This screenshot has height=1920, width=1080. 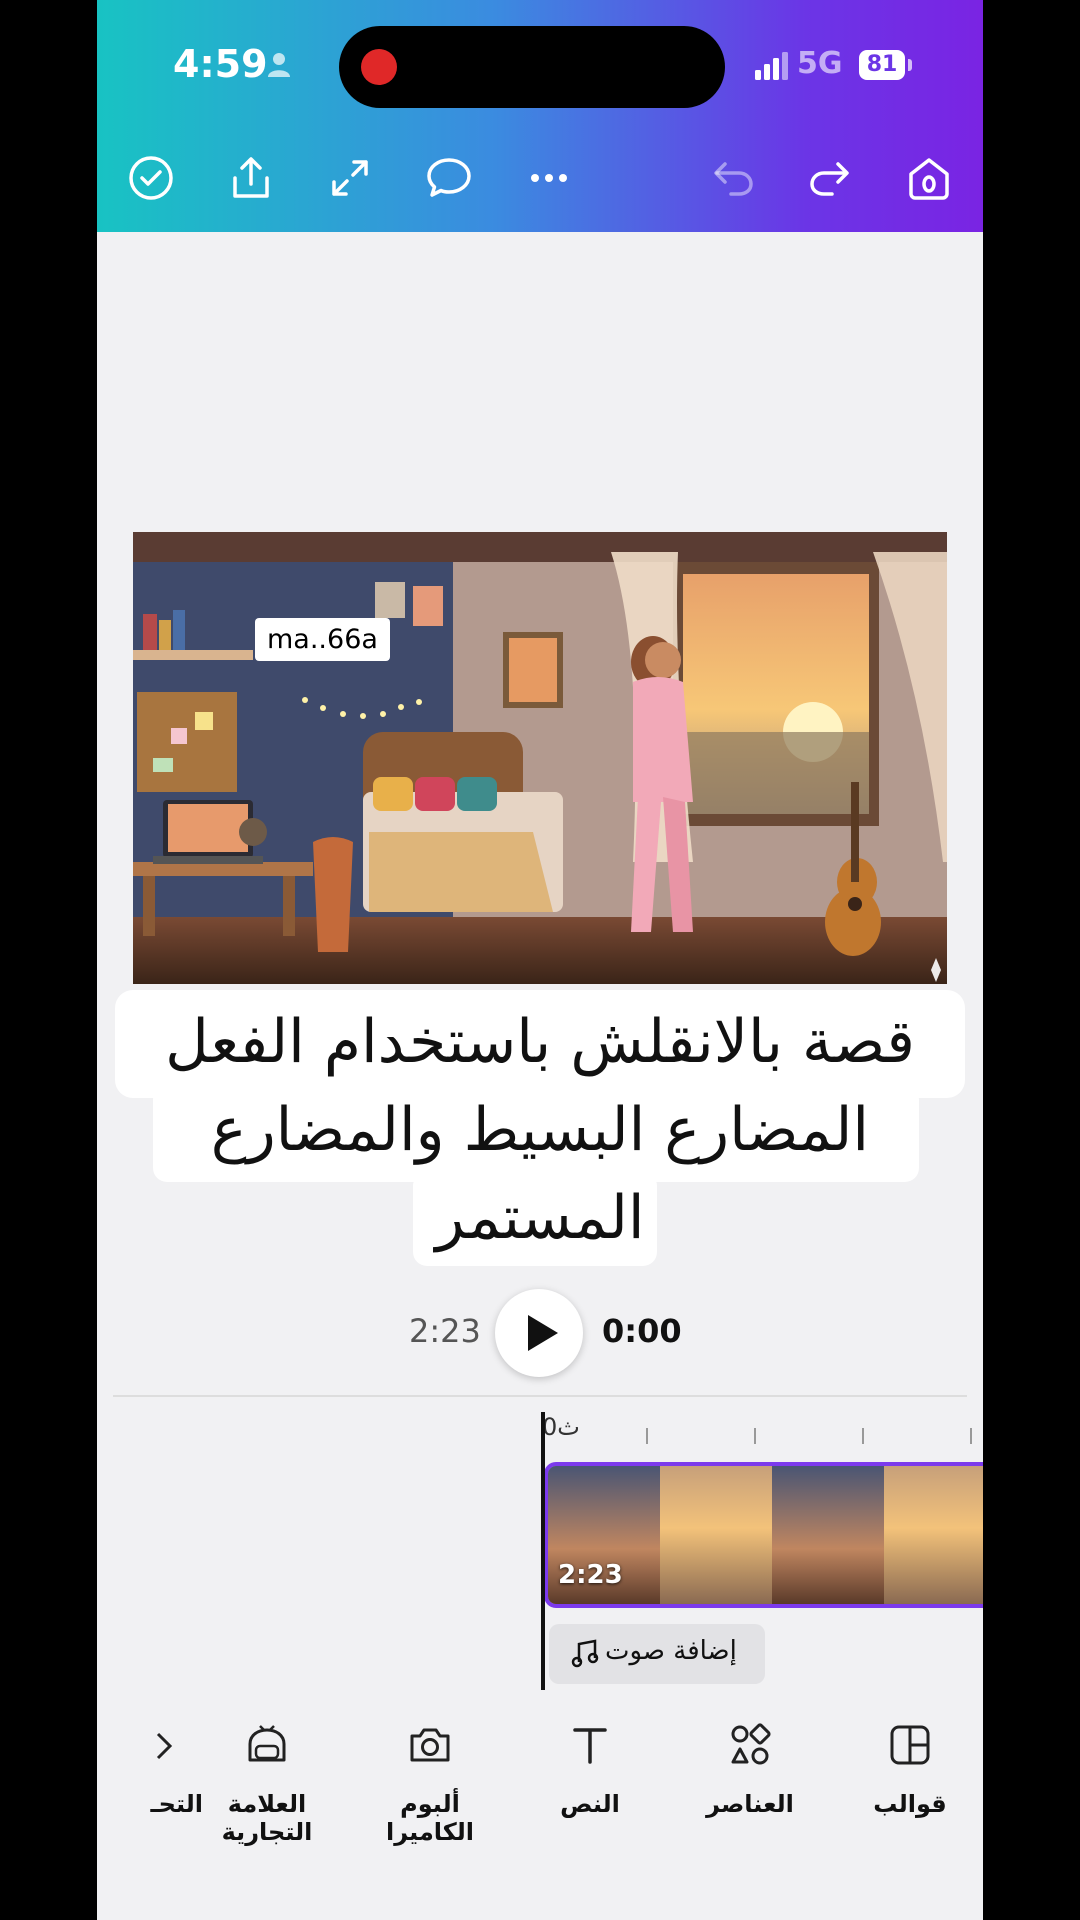 What do you see at coordinates (590, 1575) in the screenshot?
I see `clip-duration: 2:23` at bounding box center [590, 1575].